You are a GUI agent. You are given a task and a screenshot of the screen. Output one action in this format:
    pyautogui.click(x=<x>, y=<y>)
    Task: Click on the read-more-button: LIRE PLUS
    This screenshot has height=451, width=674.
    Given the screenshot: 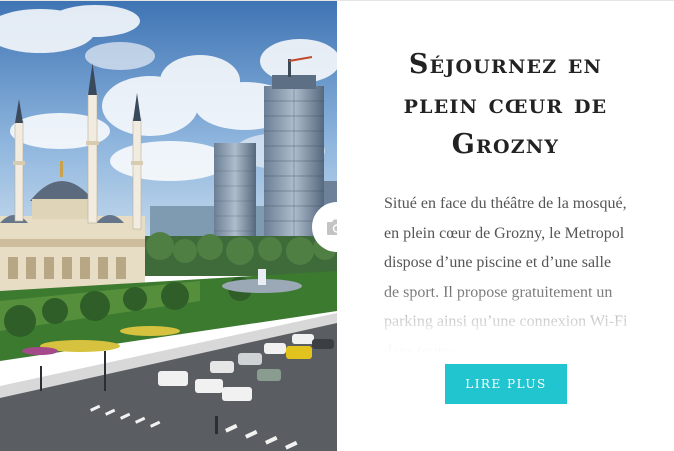 What is the action you would take?
    pyautogui.click(x=506, y=384)
    